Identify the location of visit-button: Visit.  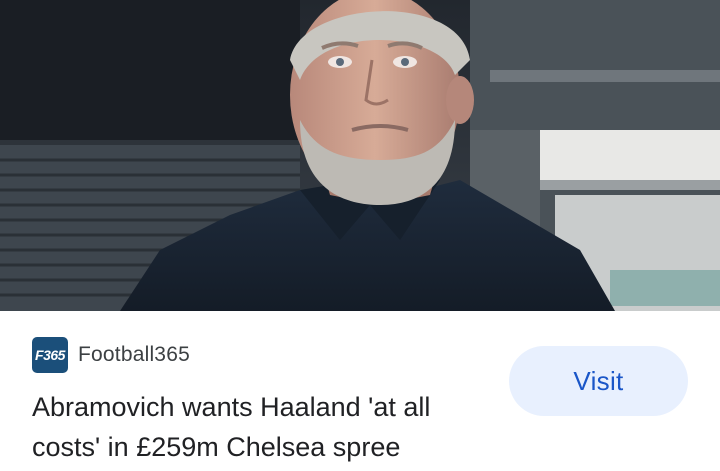
(598, 381).